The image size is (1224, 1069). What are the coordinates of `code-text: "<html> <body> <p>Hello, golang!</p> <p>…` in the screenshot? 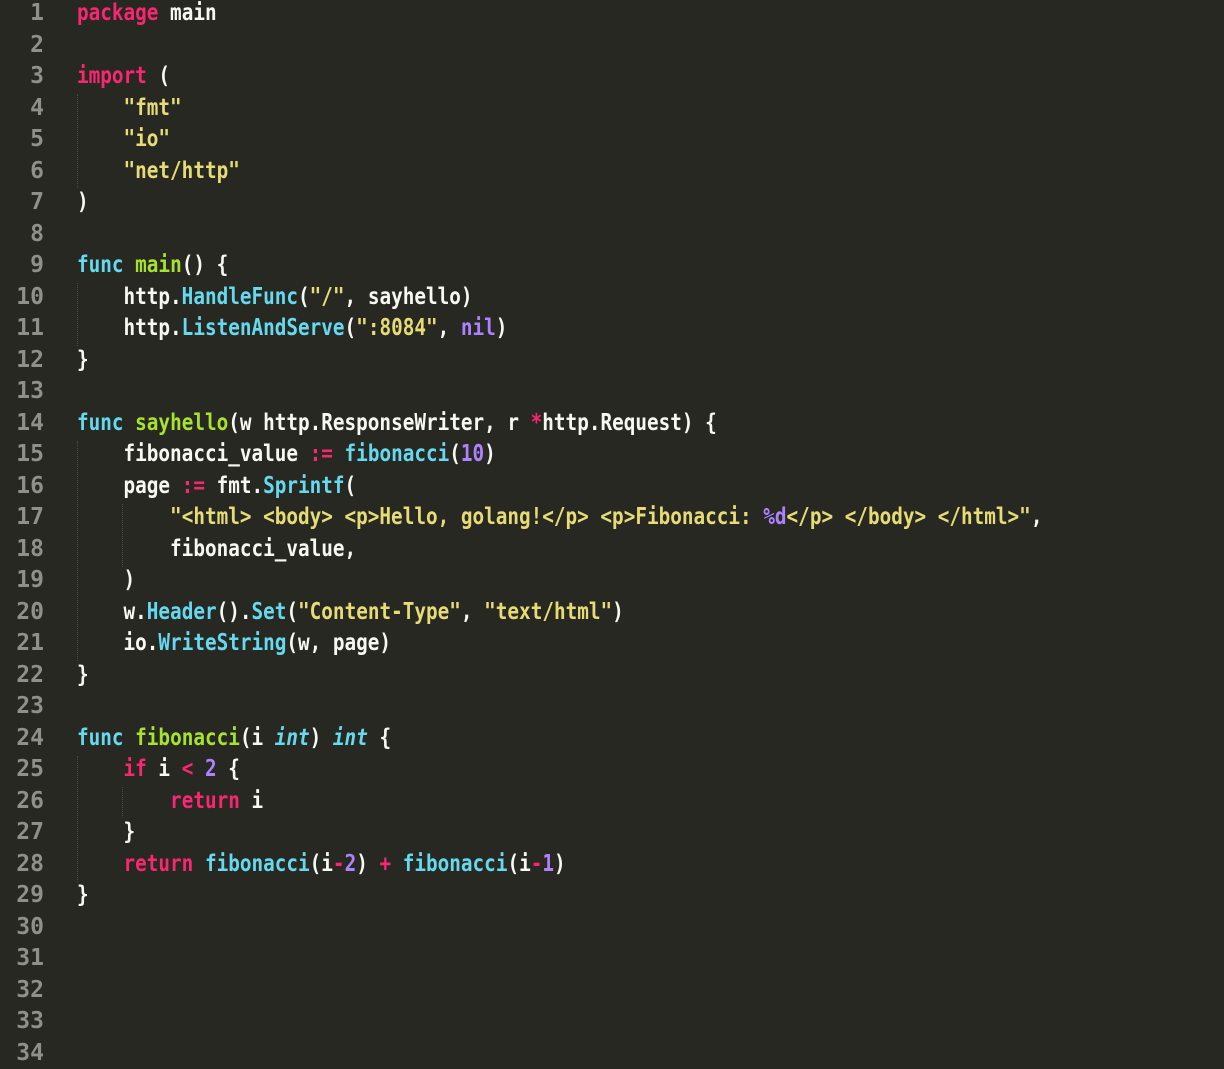 It's located at (559, 518).